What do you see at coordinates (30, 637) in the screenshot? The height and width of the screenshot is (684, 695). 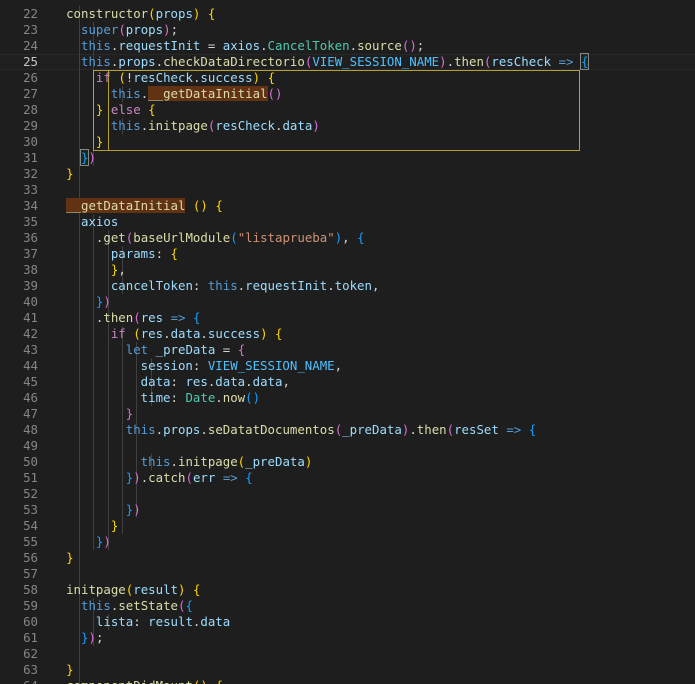 I see `line-number: 61` at bounding box center [30, 637].